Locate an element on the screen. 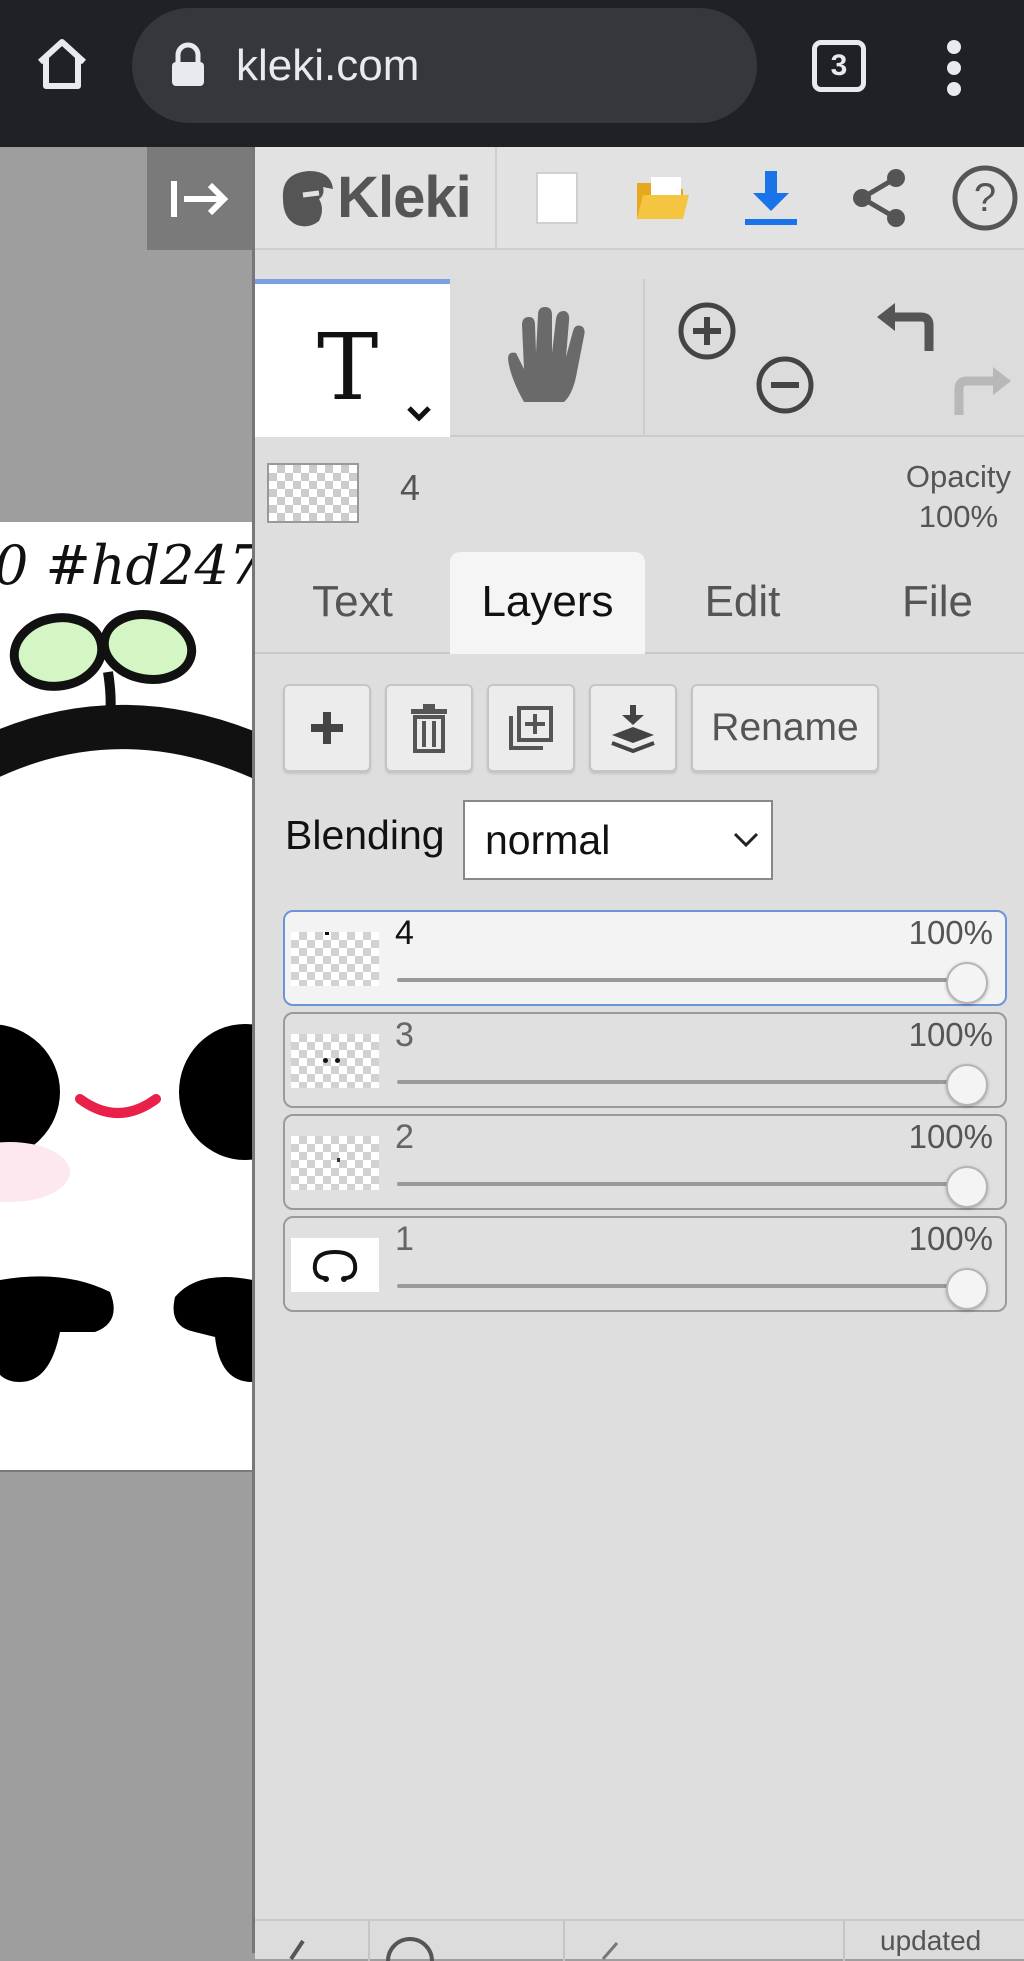 This screenshot has height=1961, width=1024. pen-icon is located at coordinates (610, 1951).